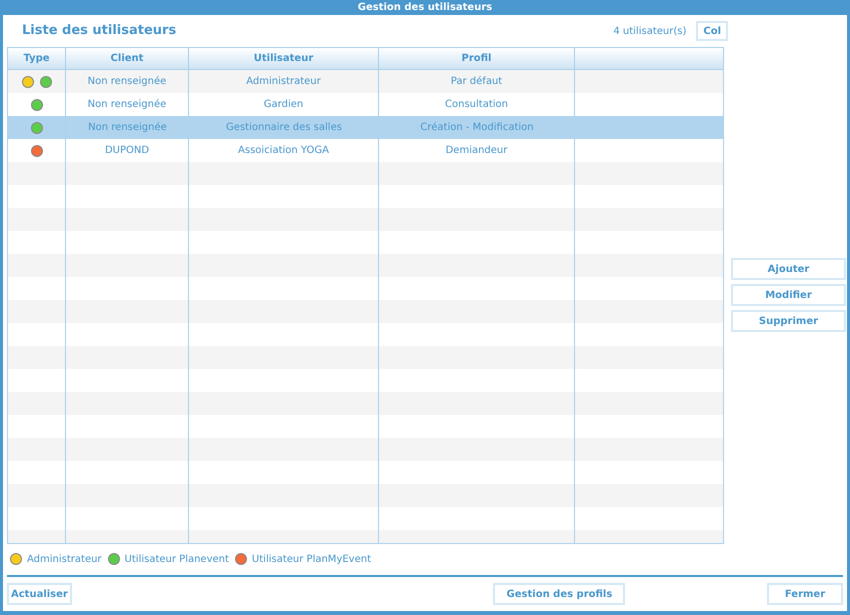 The image size is (850, 615). I want to click on button: Supprimer, so click(788, 321).